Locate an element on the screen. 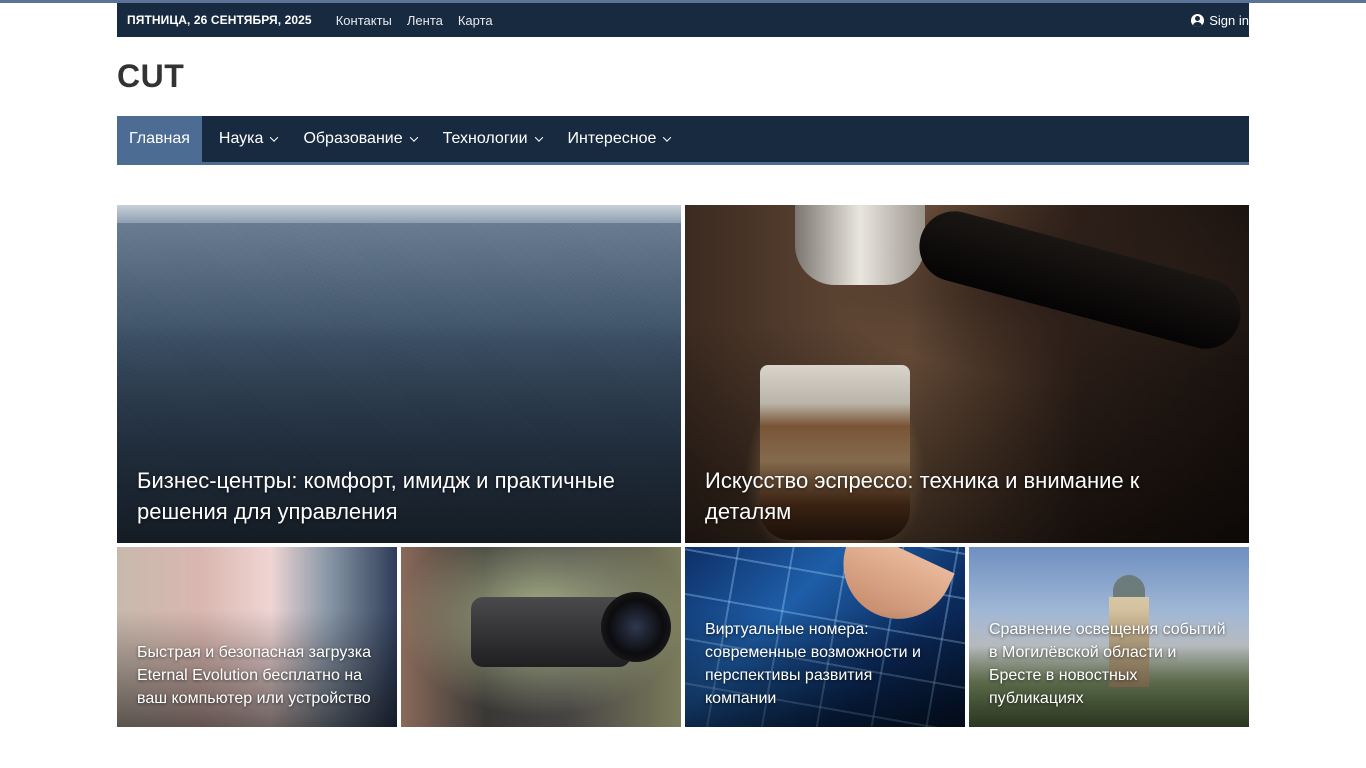  top-link-map: Карта is located at coordinates (475, 20).